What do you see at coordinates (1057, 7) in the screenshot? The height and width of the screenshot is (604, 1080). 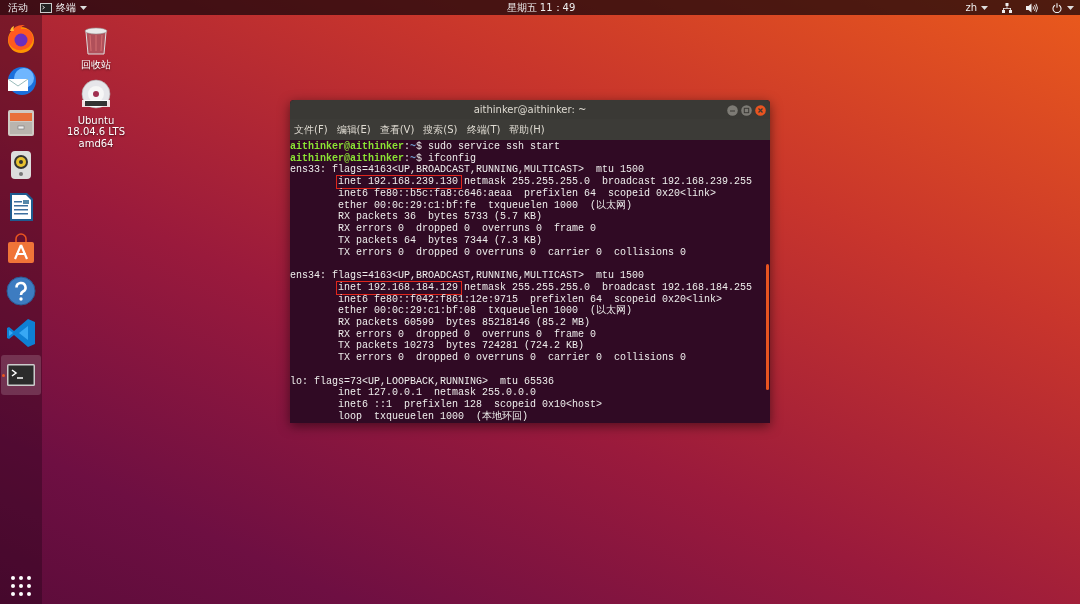 I see `power-icon` at bounding box center [1057, 7].